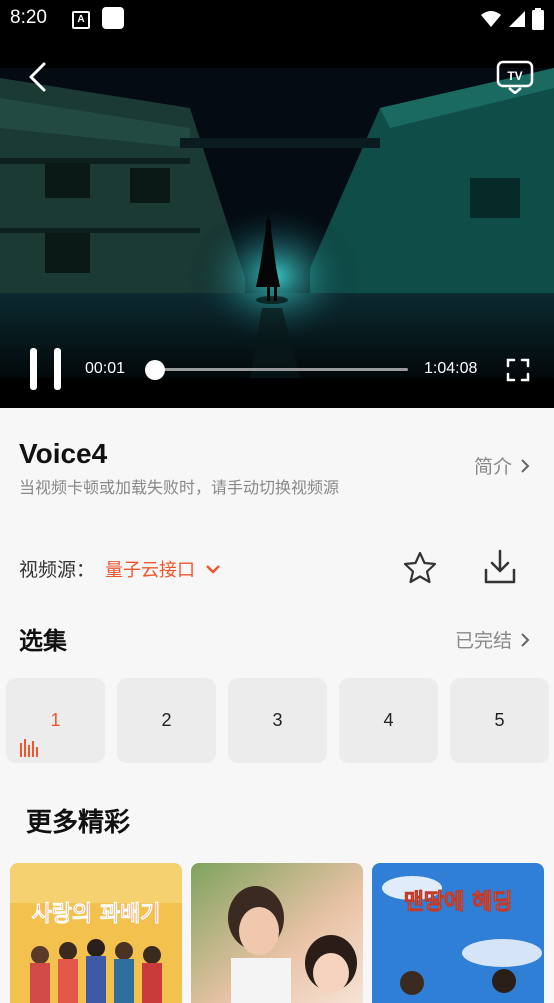 The image size is (554, 1003). I want to click on recommendation-list: 사랑의 꽈배기 맨땅에 헤딩, so click(277, 933).